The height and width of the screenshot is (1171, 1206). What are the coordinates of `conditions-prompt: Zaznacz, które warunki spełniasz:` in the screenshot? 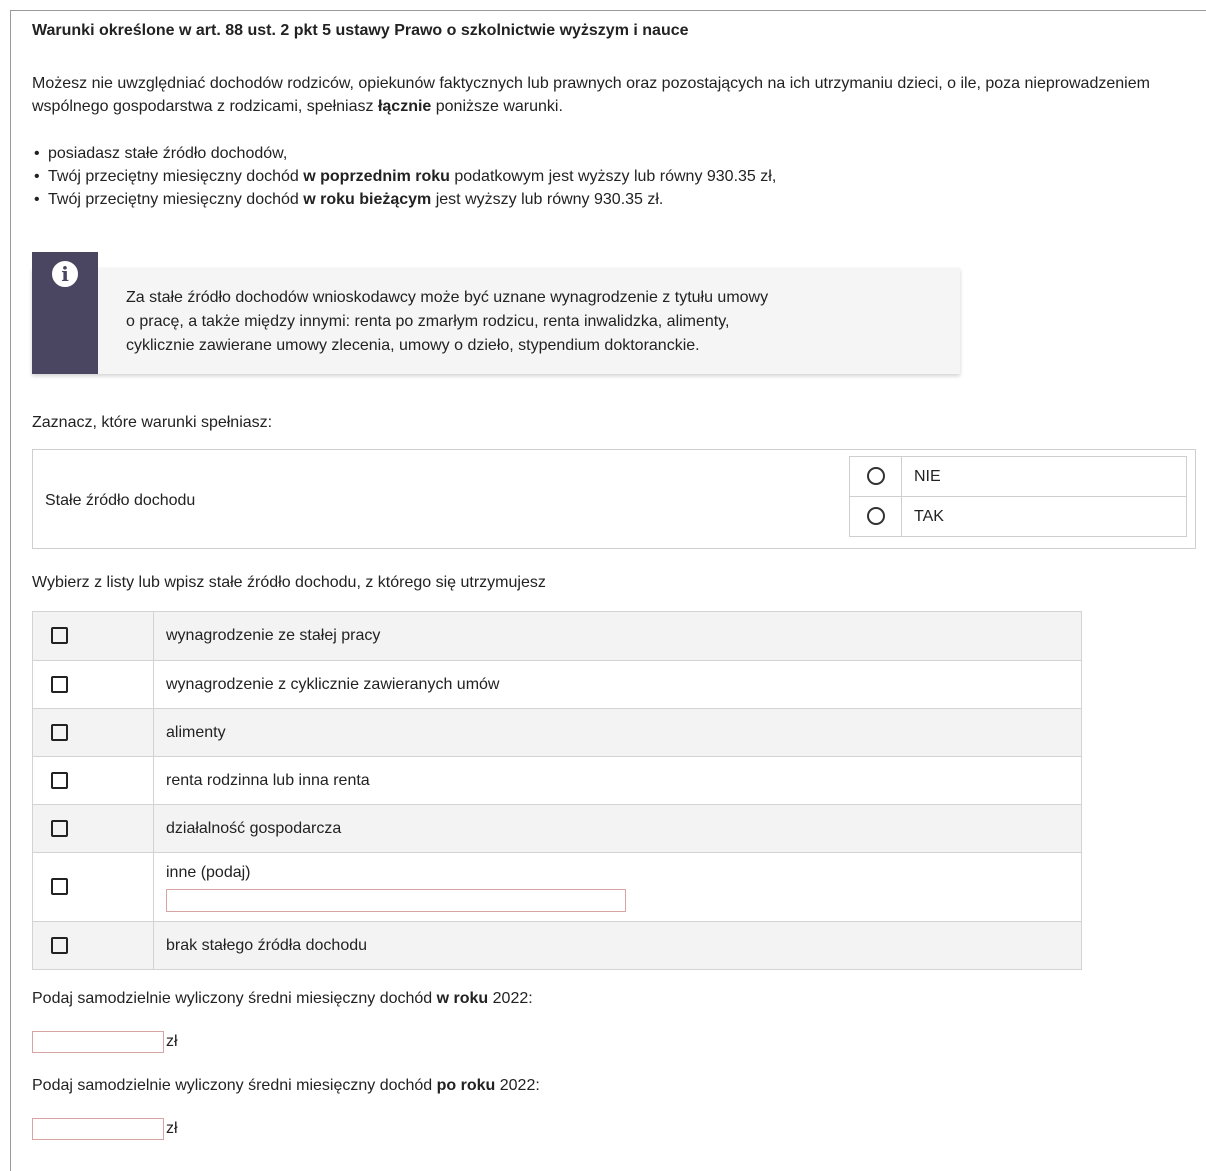 It's located at (152, 422).